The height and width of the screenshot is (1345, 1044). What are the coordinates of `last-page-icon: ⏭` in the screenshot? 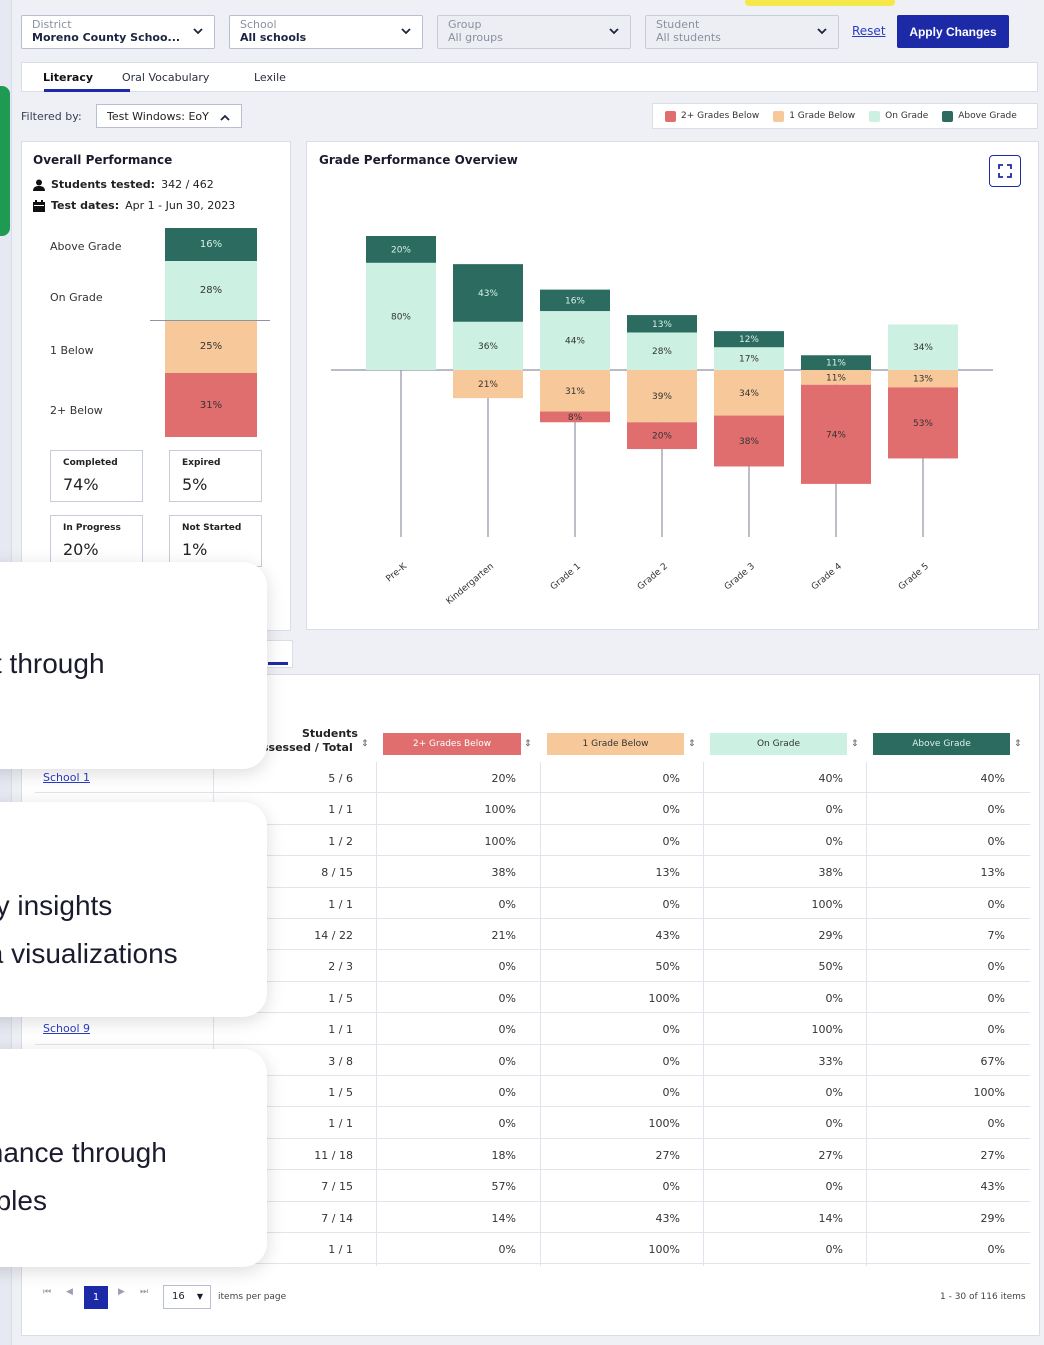 It's located at (144, 1292).